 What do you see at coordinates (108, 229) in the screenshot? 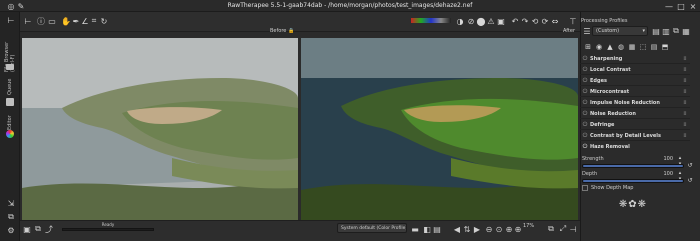
I see `progress-bar` at bounding box center [108, 229].